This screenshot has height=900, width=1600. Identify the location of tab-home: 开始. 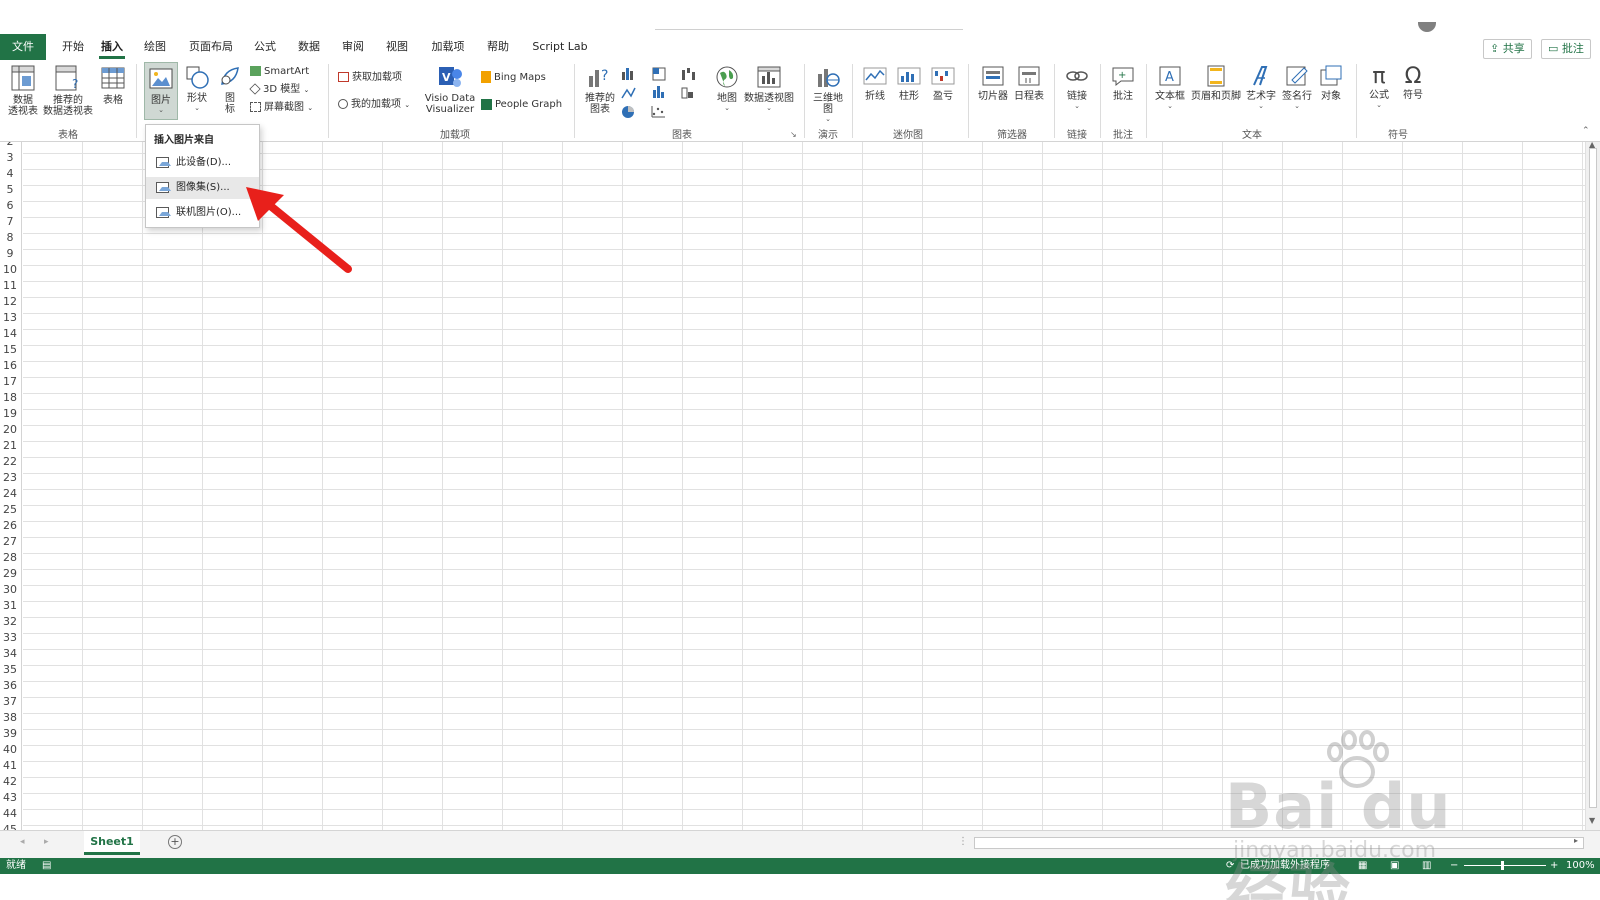
(73, 47).